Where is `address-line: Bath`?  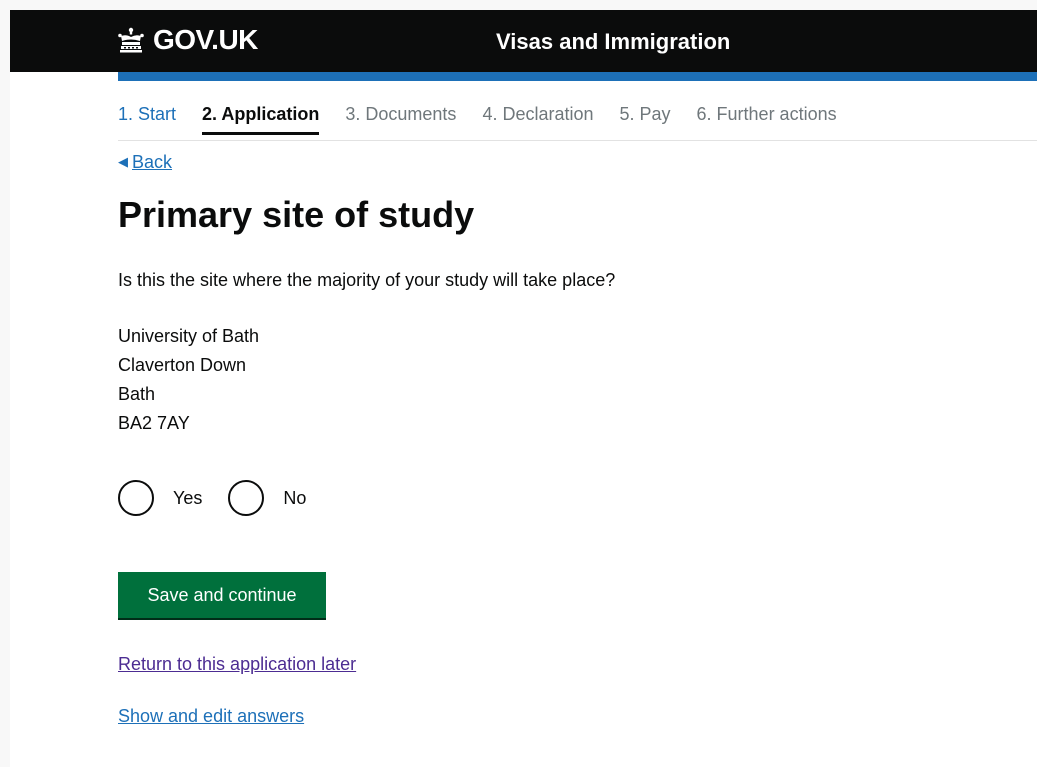 address-line: Bath is located at coordinates (137, 394).